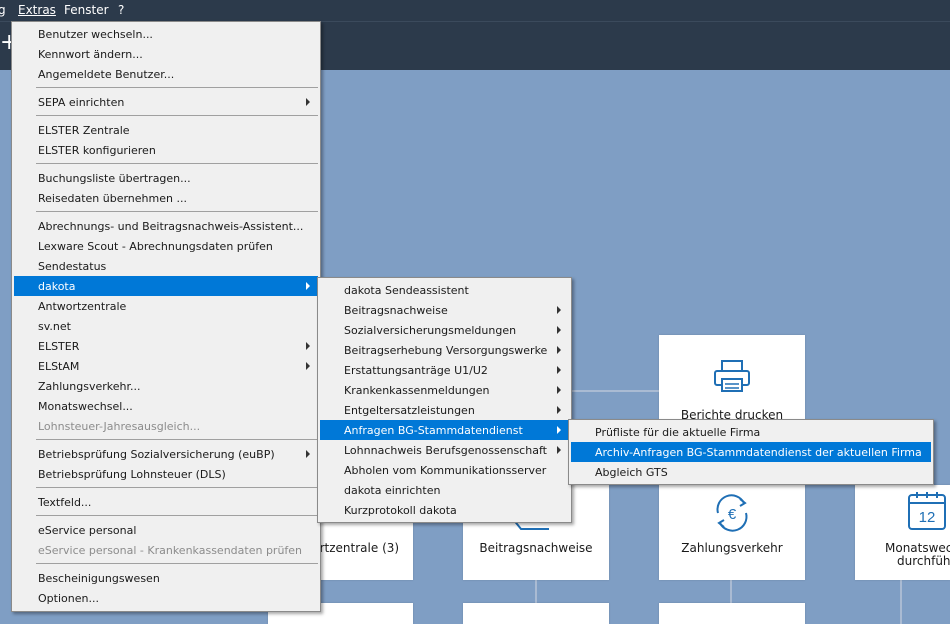  What do you see at coordinates (166, 286) in the screenshot?
I see `menu-item-dakota: dakota` at bounding box center [166, 286].